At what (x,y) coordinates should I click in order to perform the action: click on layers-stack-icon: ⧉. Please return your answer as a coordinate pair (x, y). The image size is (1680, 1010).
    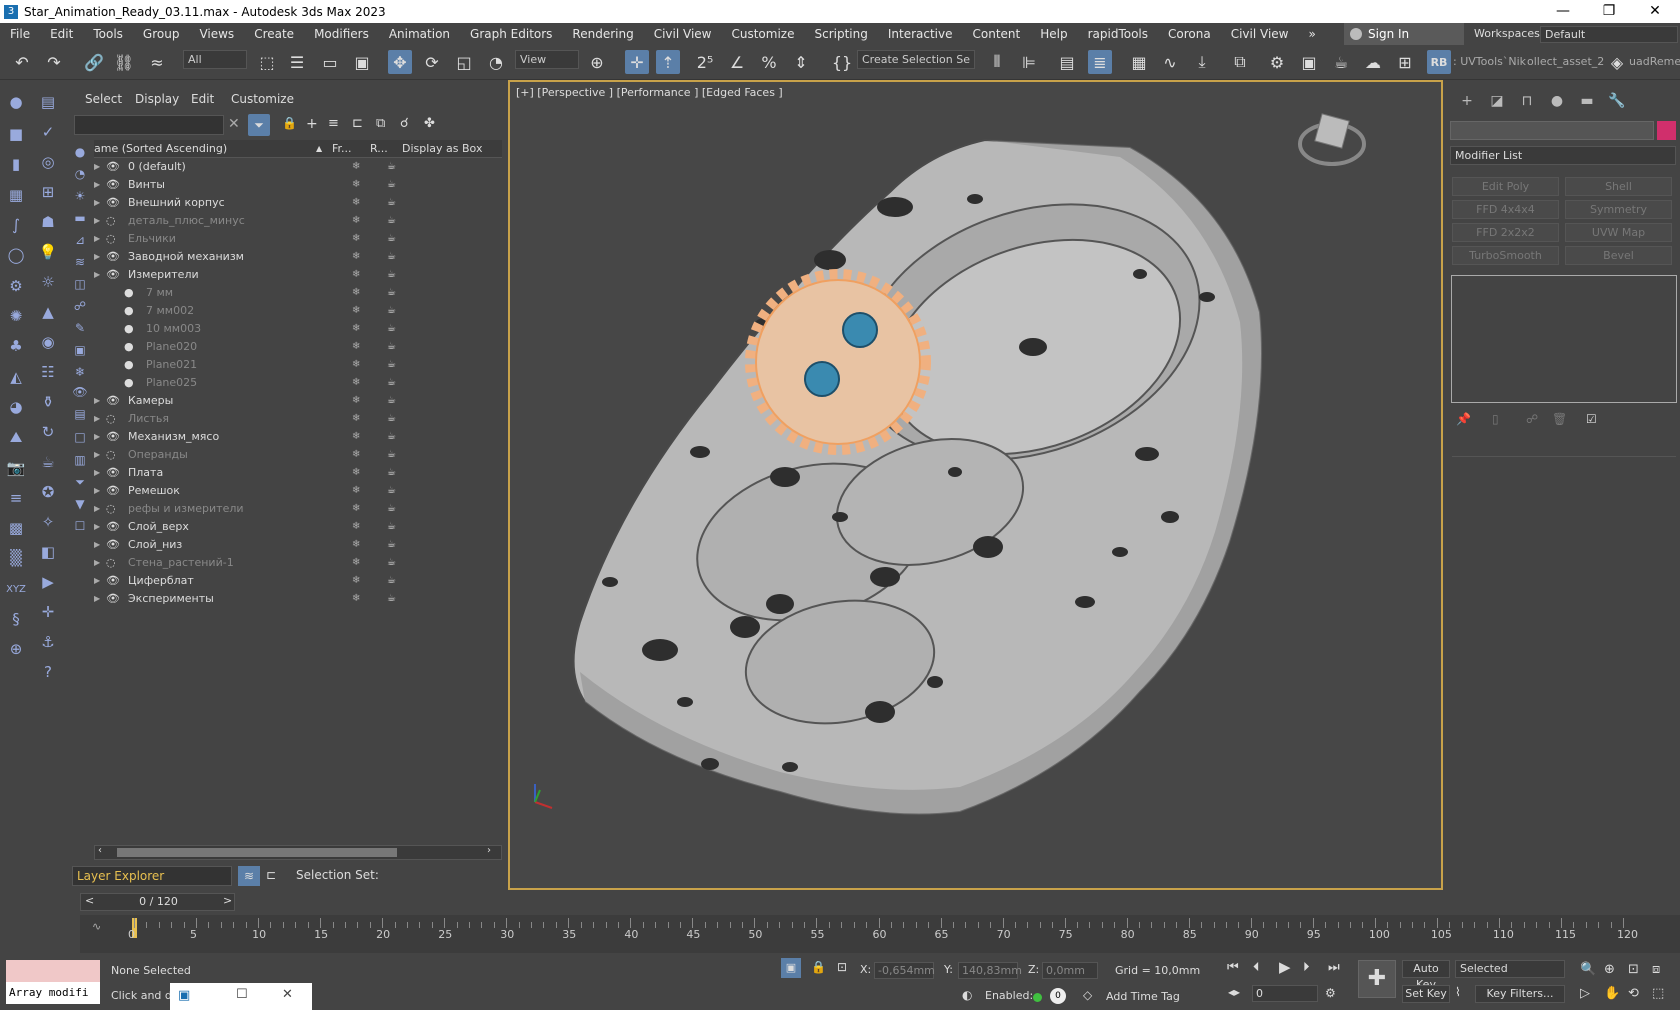
    Looking at the image, I should click on (380, 123).